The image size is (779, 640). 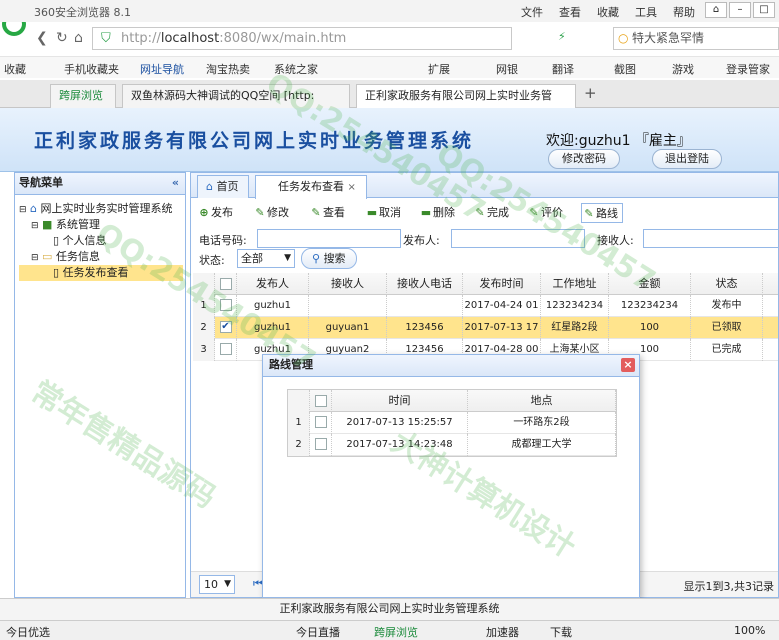 I want to click on document-icon: ▯, so click(x=56, y=272).